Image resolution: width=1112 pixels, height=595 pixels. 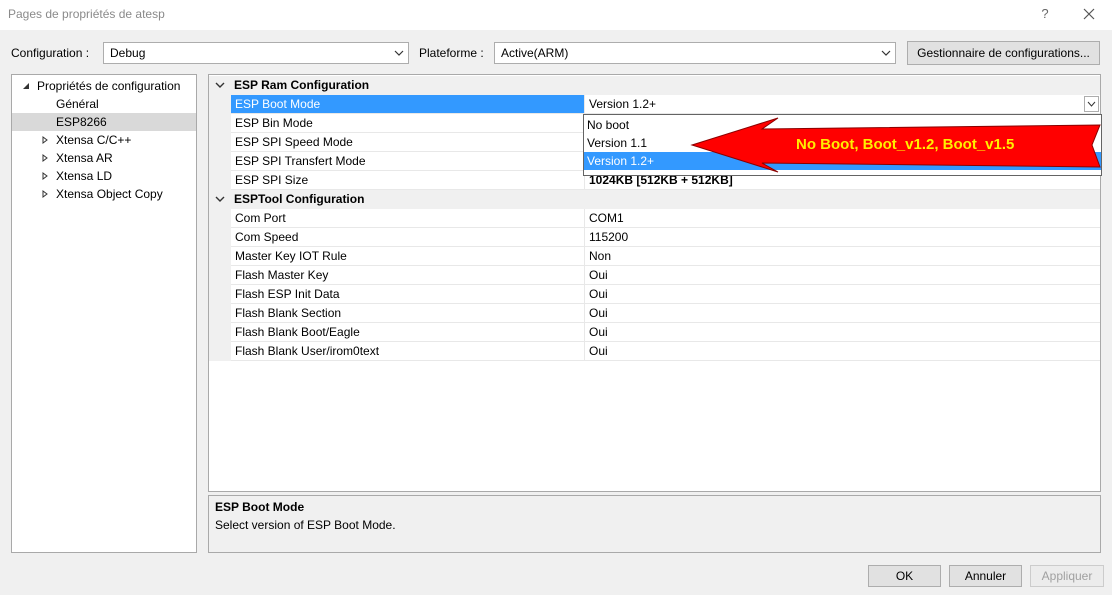 I want to click on configuration-combo: Debug, so click(x=256, y=53).